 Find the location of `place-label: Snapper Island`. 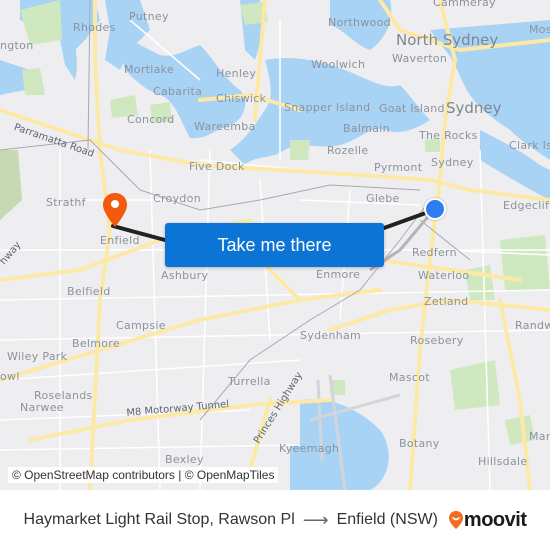

place-label: Snapper Island is located at coordinates (327, 107).